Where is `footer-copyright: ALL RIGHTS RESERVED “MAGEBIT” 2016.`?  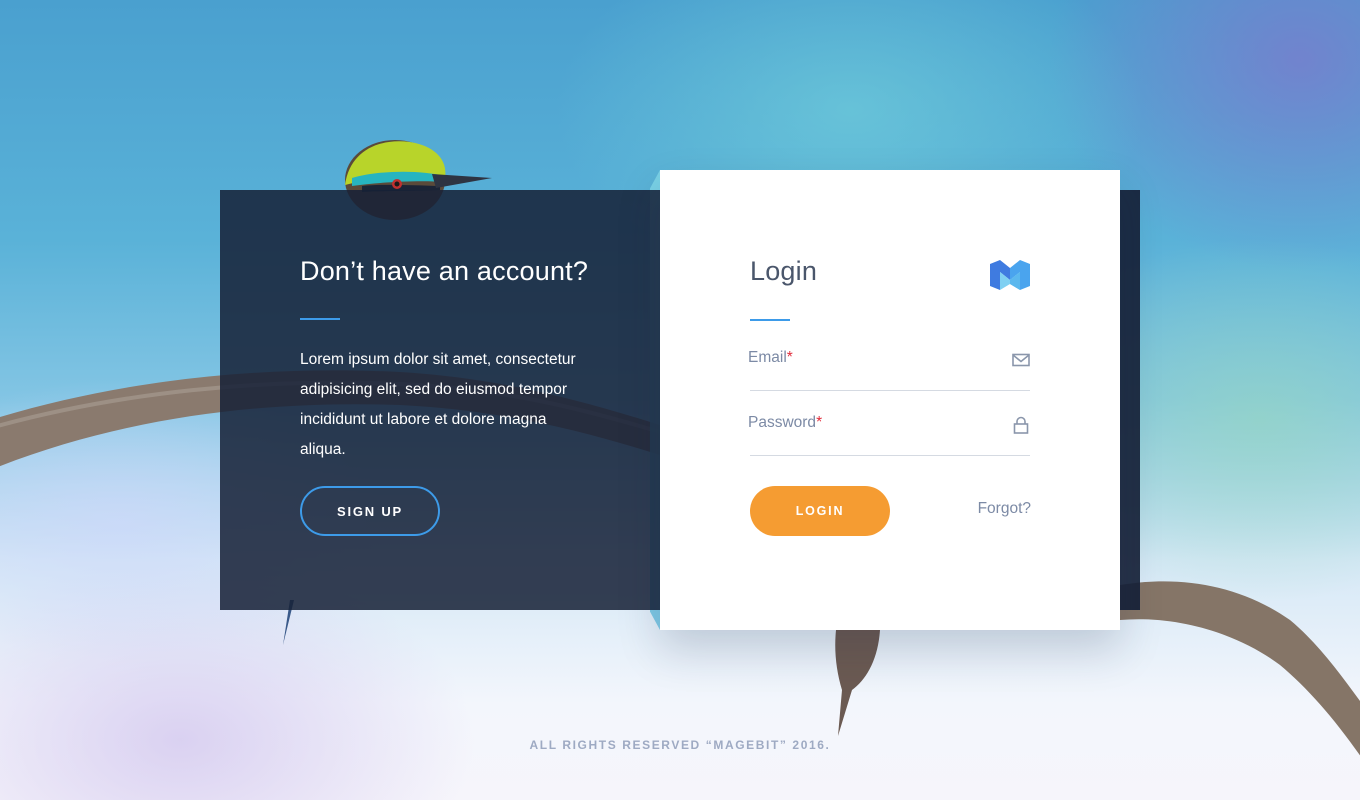 footer-copyright: ALL RIGHTS RESERVED “MAGEBIT” 2016. is located at coordinates (680, 745).